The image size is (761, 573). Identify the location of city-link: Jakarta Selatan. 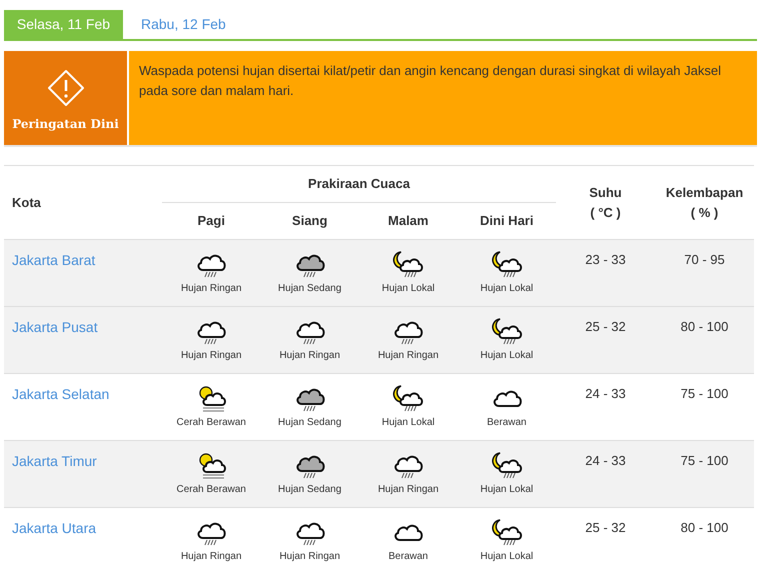
(61, 394).